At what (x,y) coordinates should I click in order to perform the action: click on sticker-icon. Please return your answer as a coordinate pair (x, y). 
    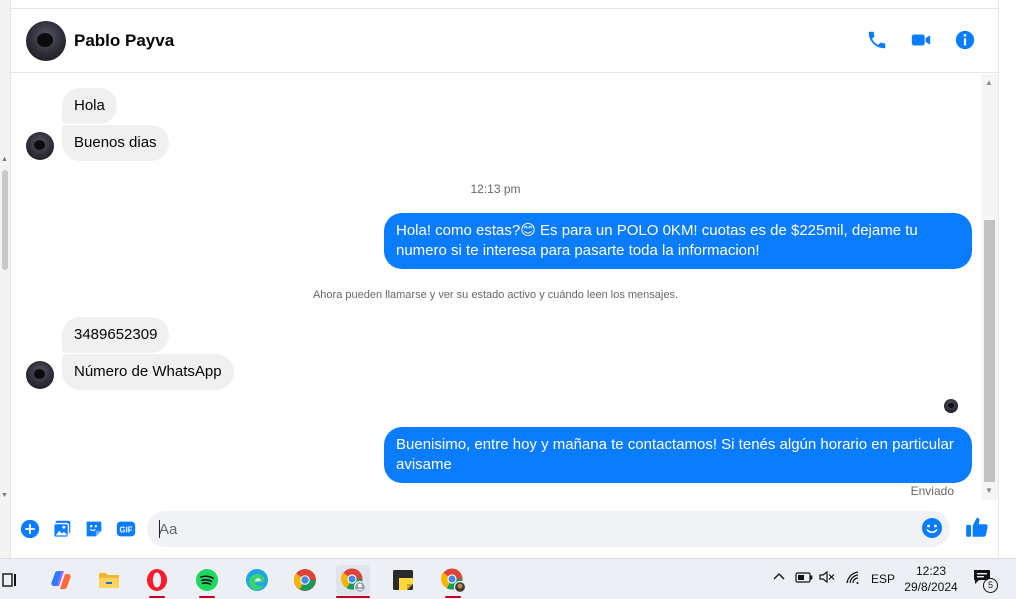
    Looking at the image, I should click on (94, 529).